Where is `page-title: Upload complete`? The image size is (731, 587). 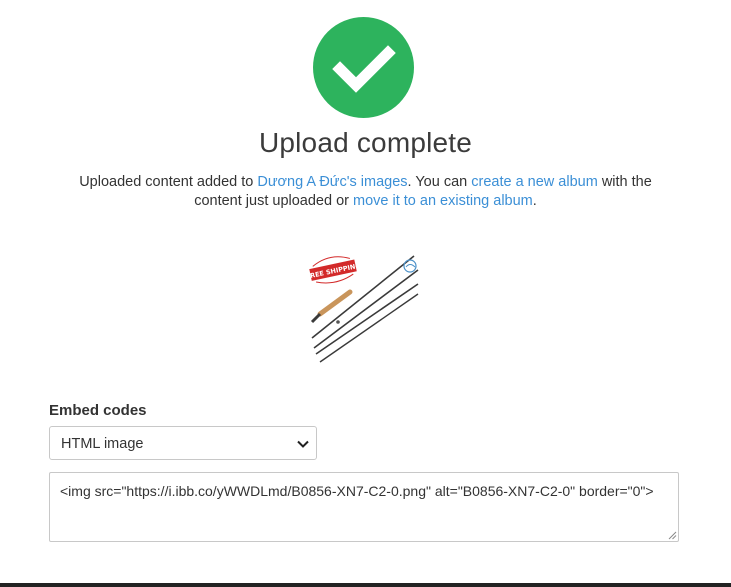
page-title: Upload complete is located at coordinates (365, 142).